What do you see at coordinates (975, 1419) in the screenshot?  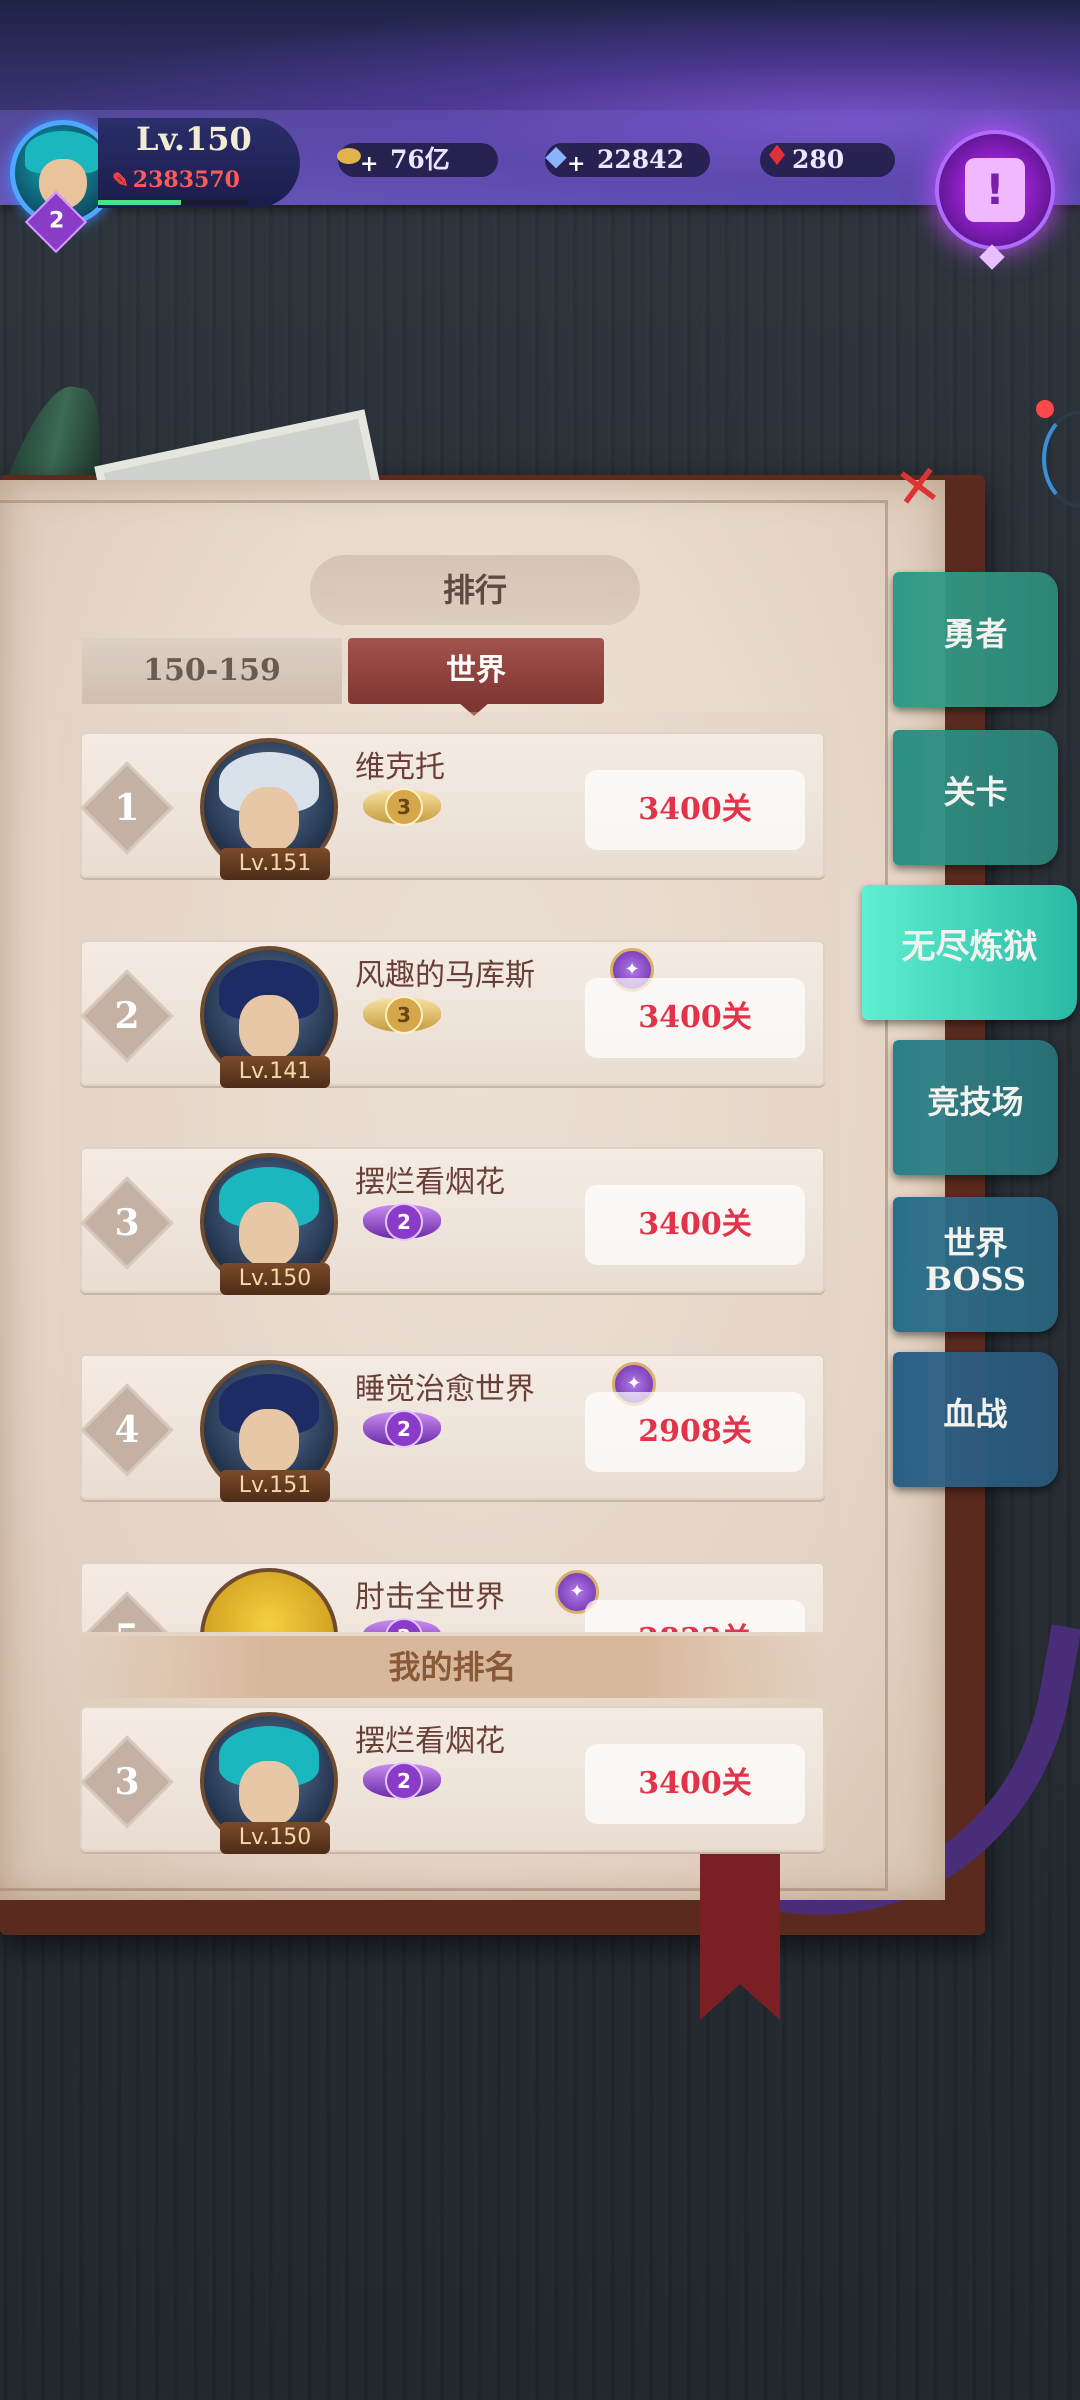 I see `tab-blood-battle: 血战` at bounding box center [975, 1419].